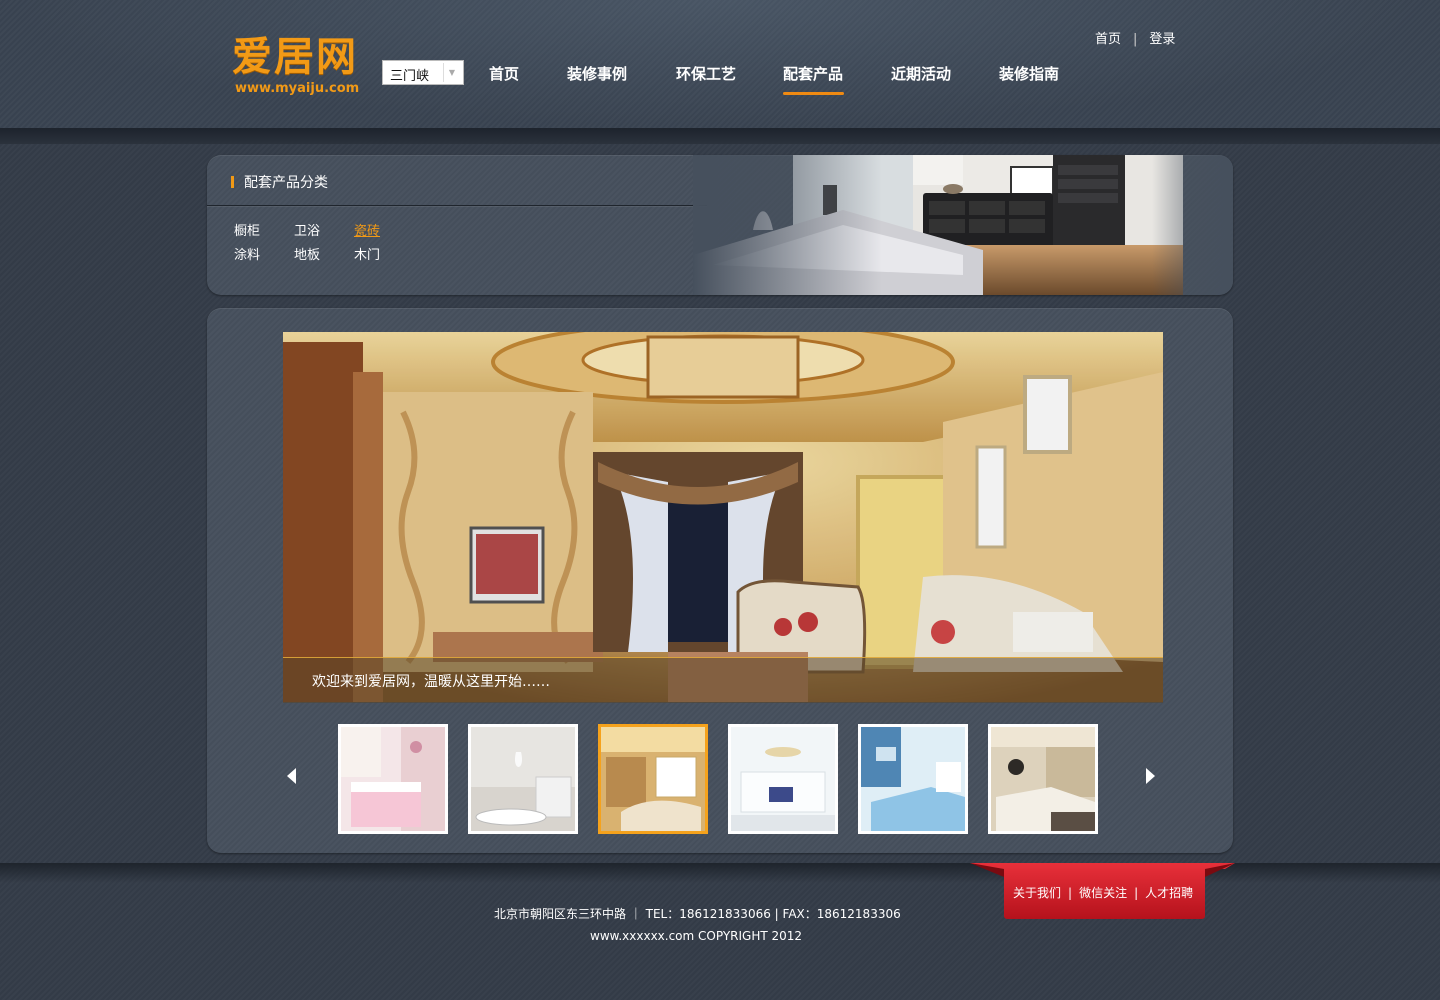 The height and width of the screenshot is (1000, 1440). I want to click on category-title-text: 配套产品分类, so click(286, 183).